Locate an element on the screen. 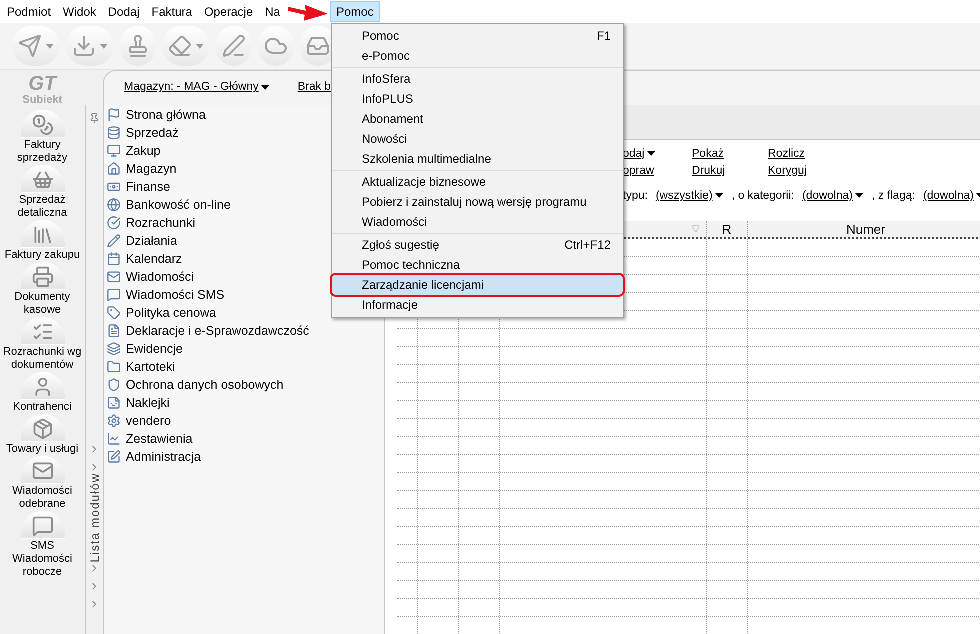 Image resolution: width=980 pixels, height=634 pixels. sidebar-label: Sprzedaż detaliczna is located at coordinates (42, 206).